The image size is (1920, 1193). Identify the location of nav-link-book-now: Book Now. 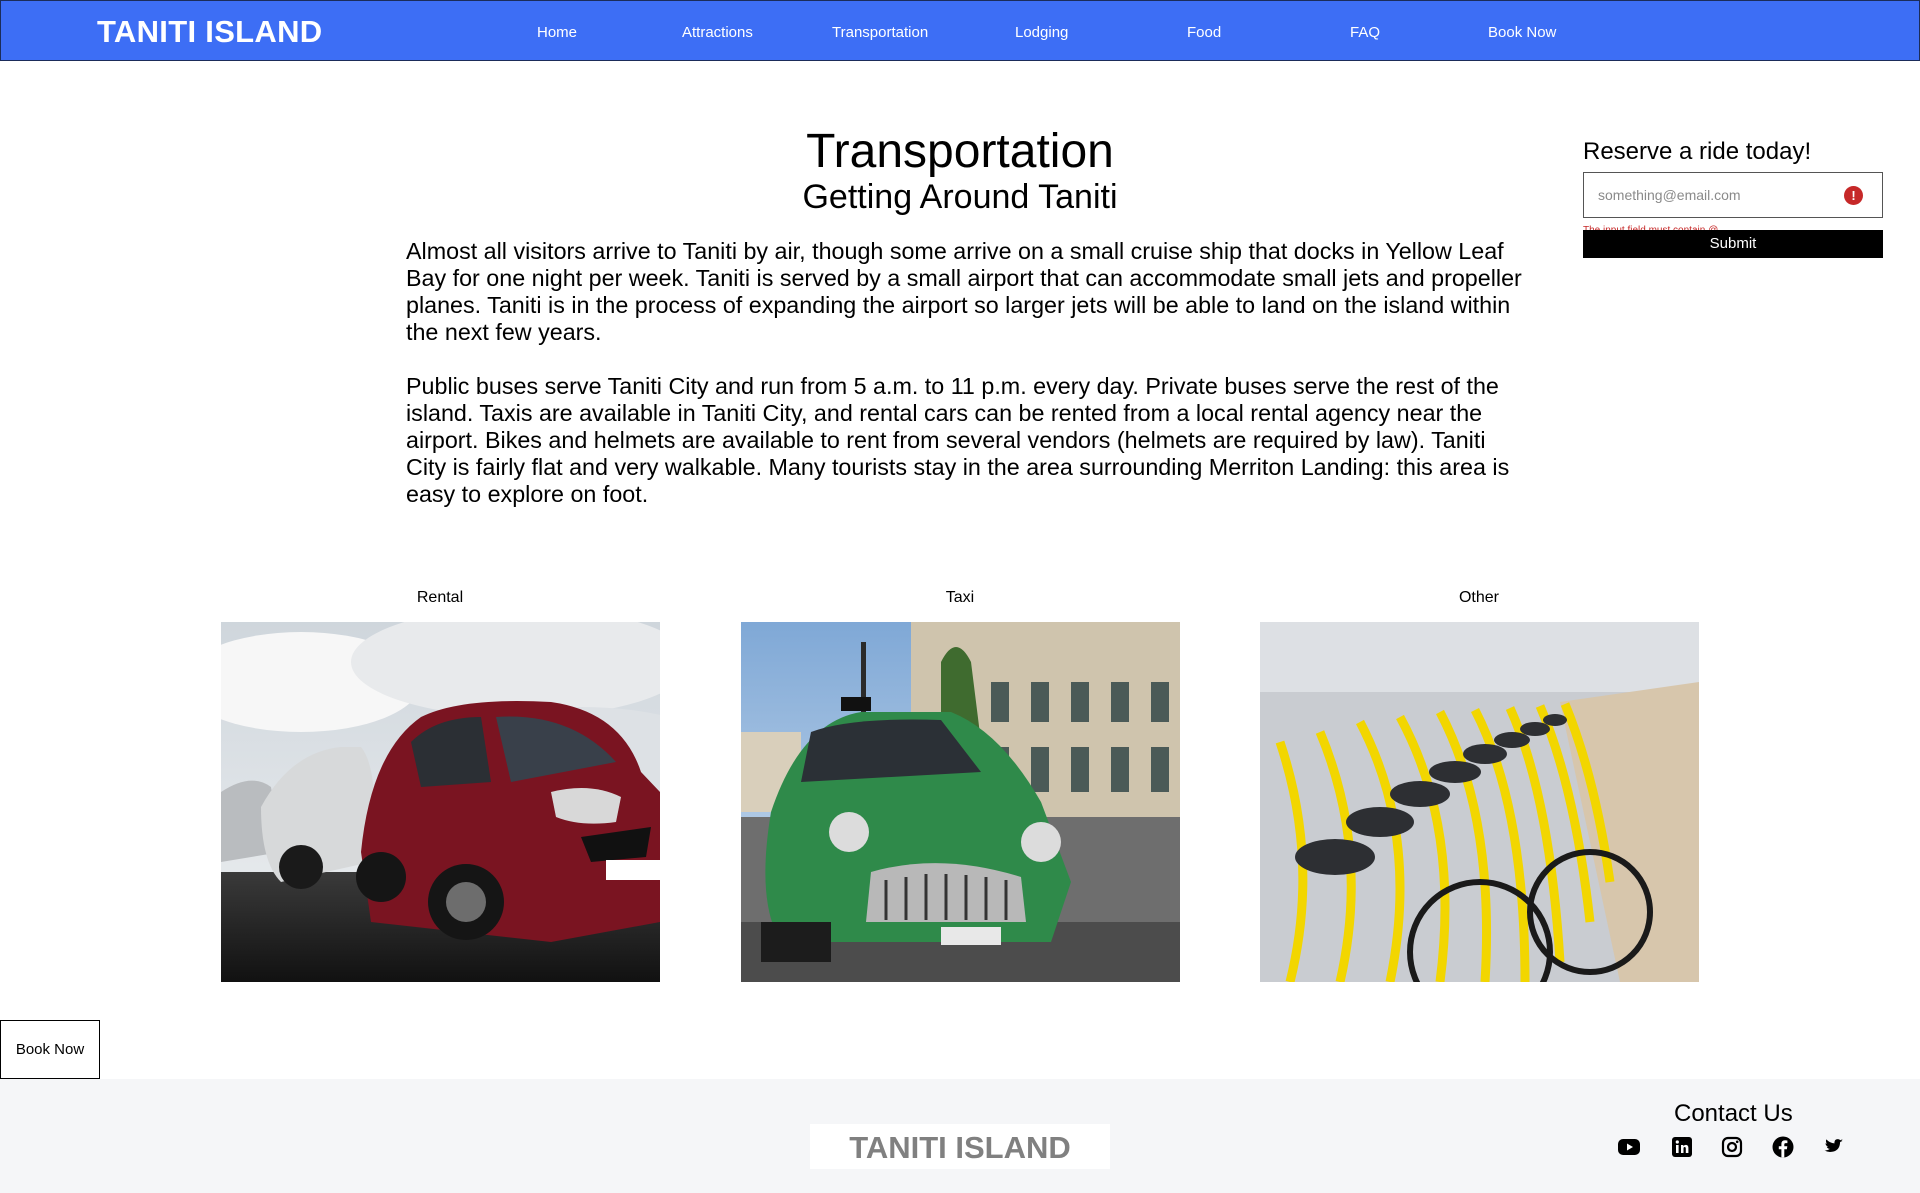
(1522, 32).